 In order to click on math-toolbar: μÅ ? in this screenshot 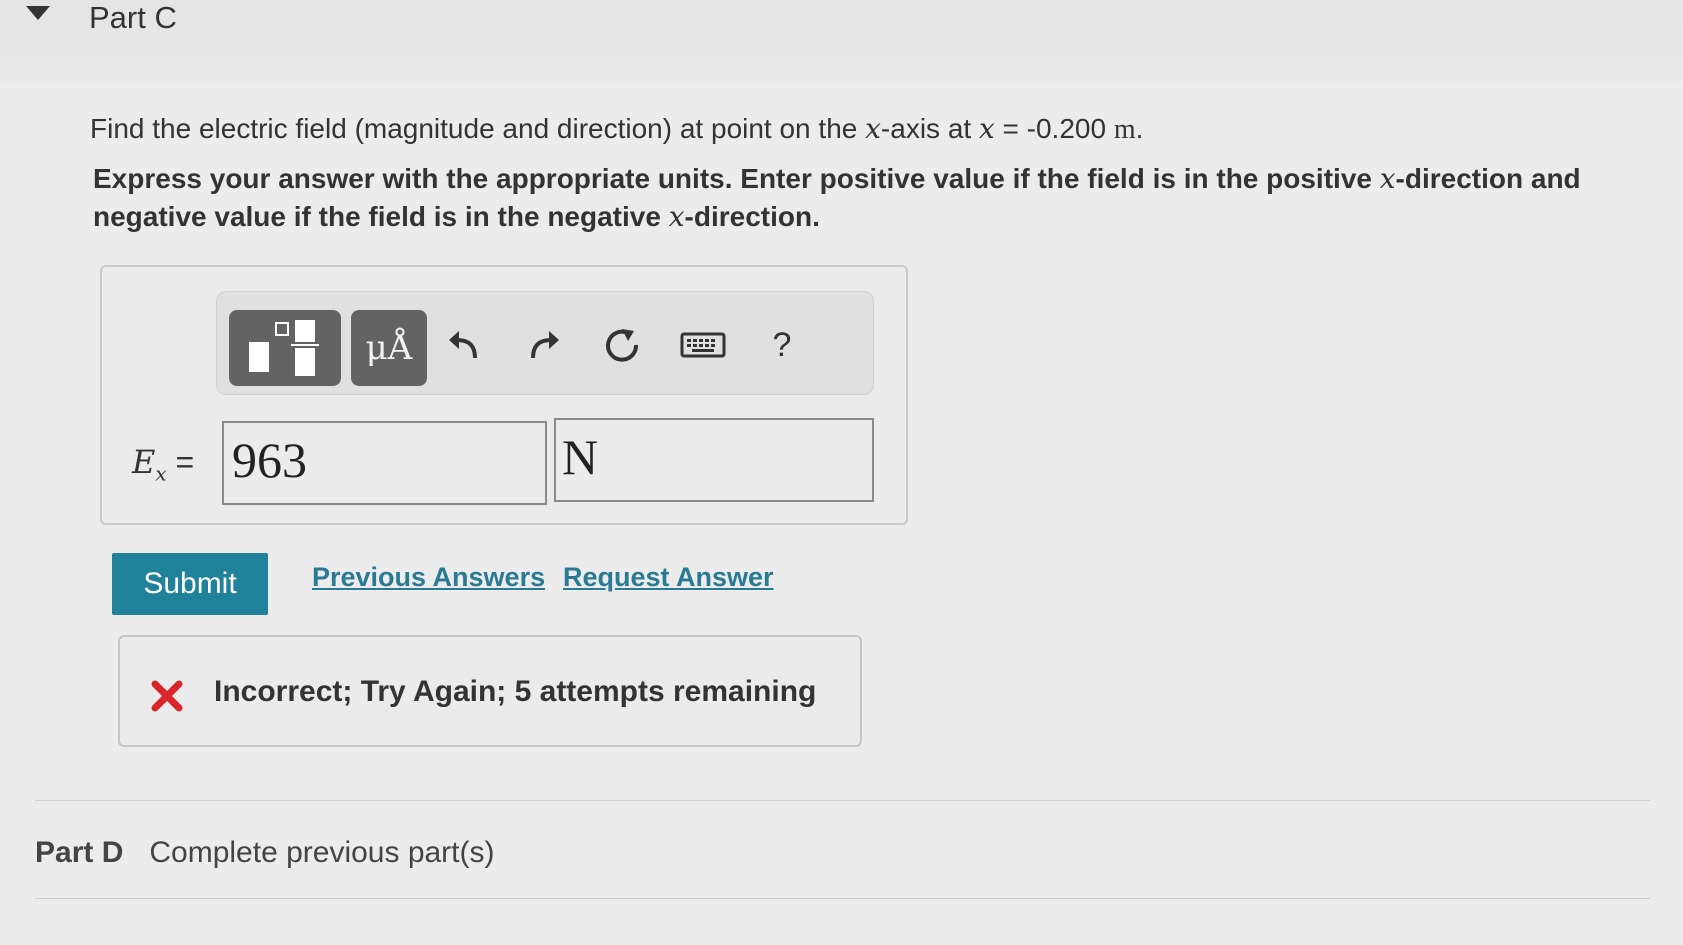, I will do `click(545, 343)`.